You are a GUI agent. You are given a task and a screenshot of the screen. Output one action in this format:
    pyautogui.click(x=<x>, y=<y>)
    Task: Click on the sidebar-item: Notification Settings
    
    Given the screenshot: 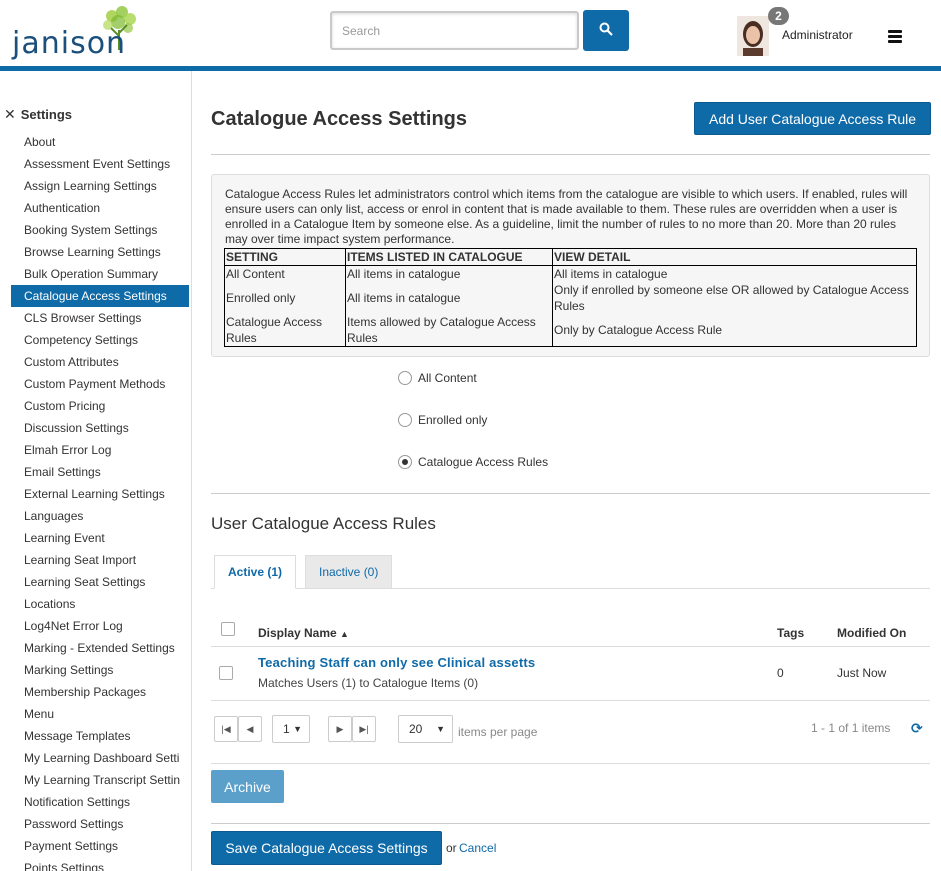 What is the action you would take?
    pyautogui.click(x=95, y=802)
    